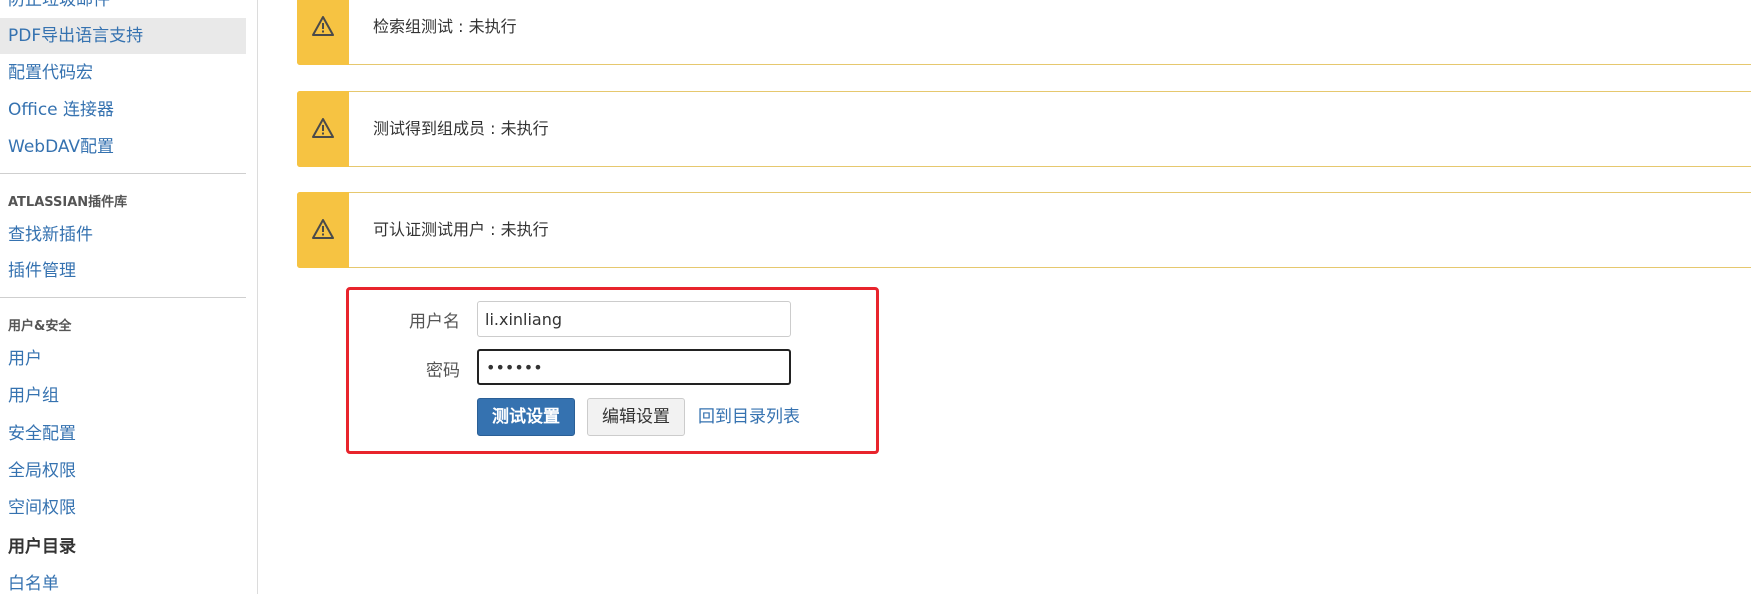  What do you see at coordinates (1024, 32) in the screenshot?
I see `warning-banner: 检索组测试 : 未执行` at bounding box center [1024, 32].